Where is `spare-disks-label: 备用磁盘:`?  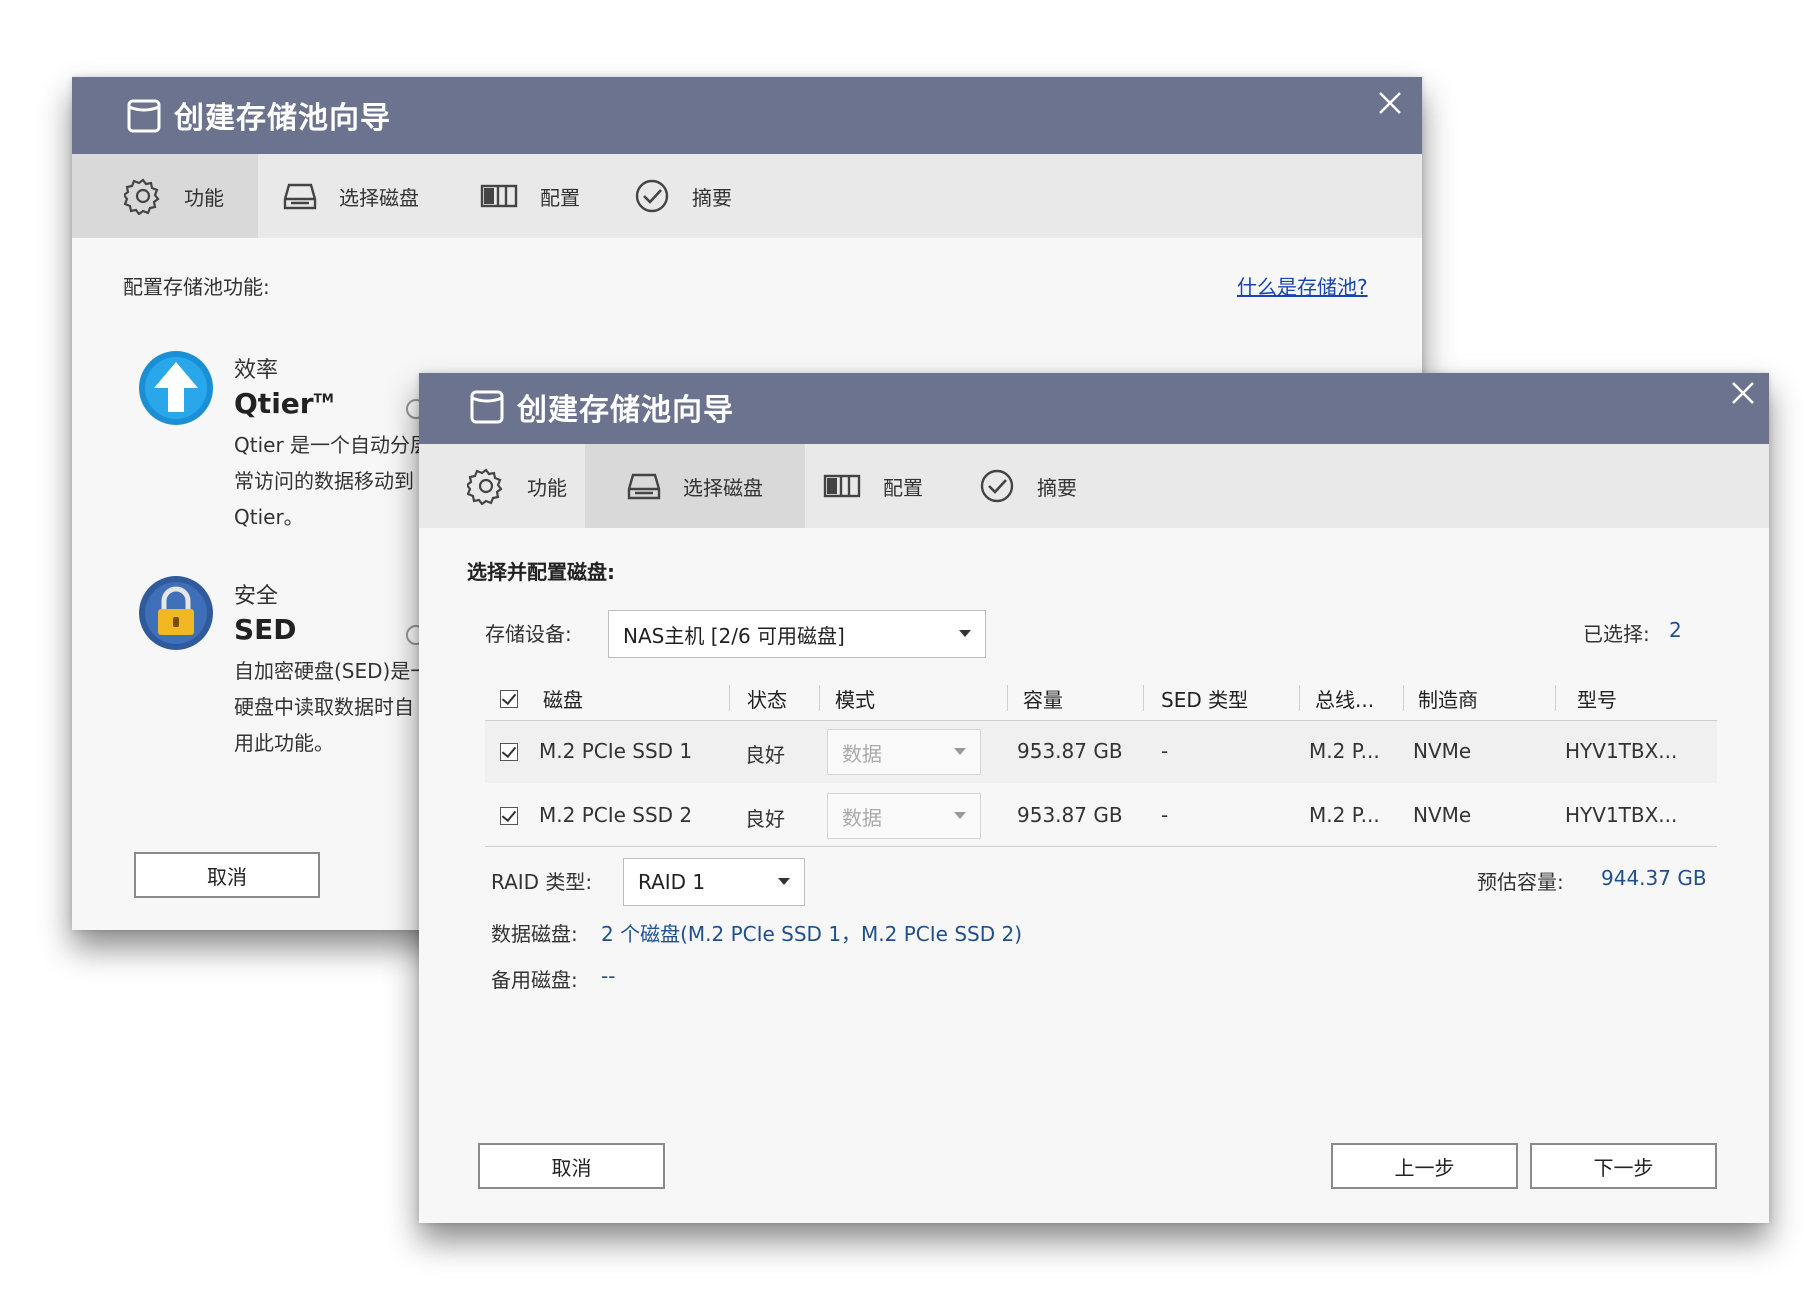 spare-disks-label: 备用磁盘: is located at coordinates (534, 980).